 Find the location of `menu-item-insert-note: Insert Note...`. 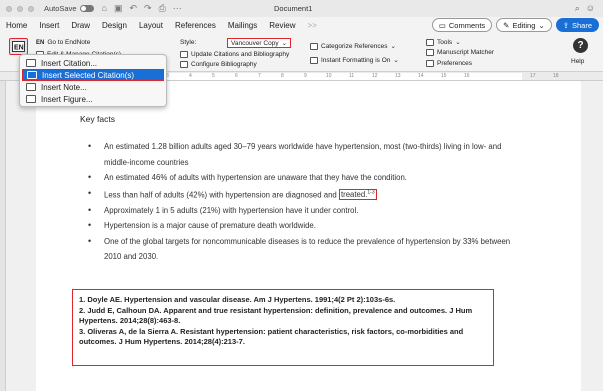

menu-item-insert-note: Insert Note... is located at coordinates (93, 87).